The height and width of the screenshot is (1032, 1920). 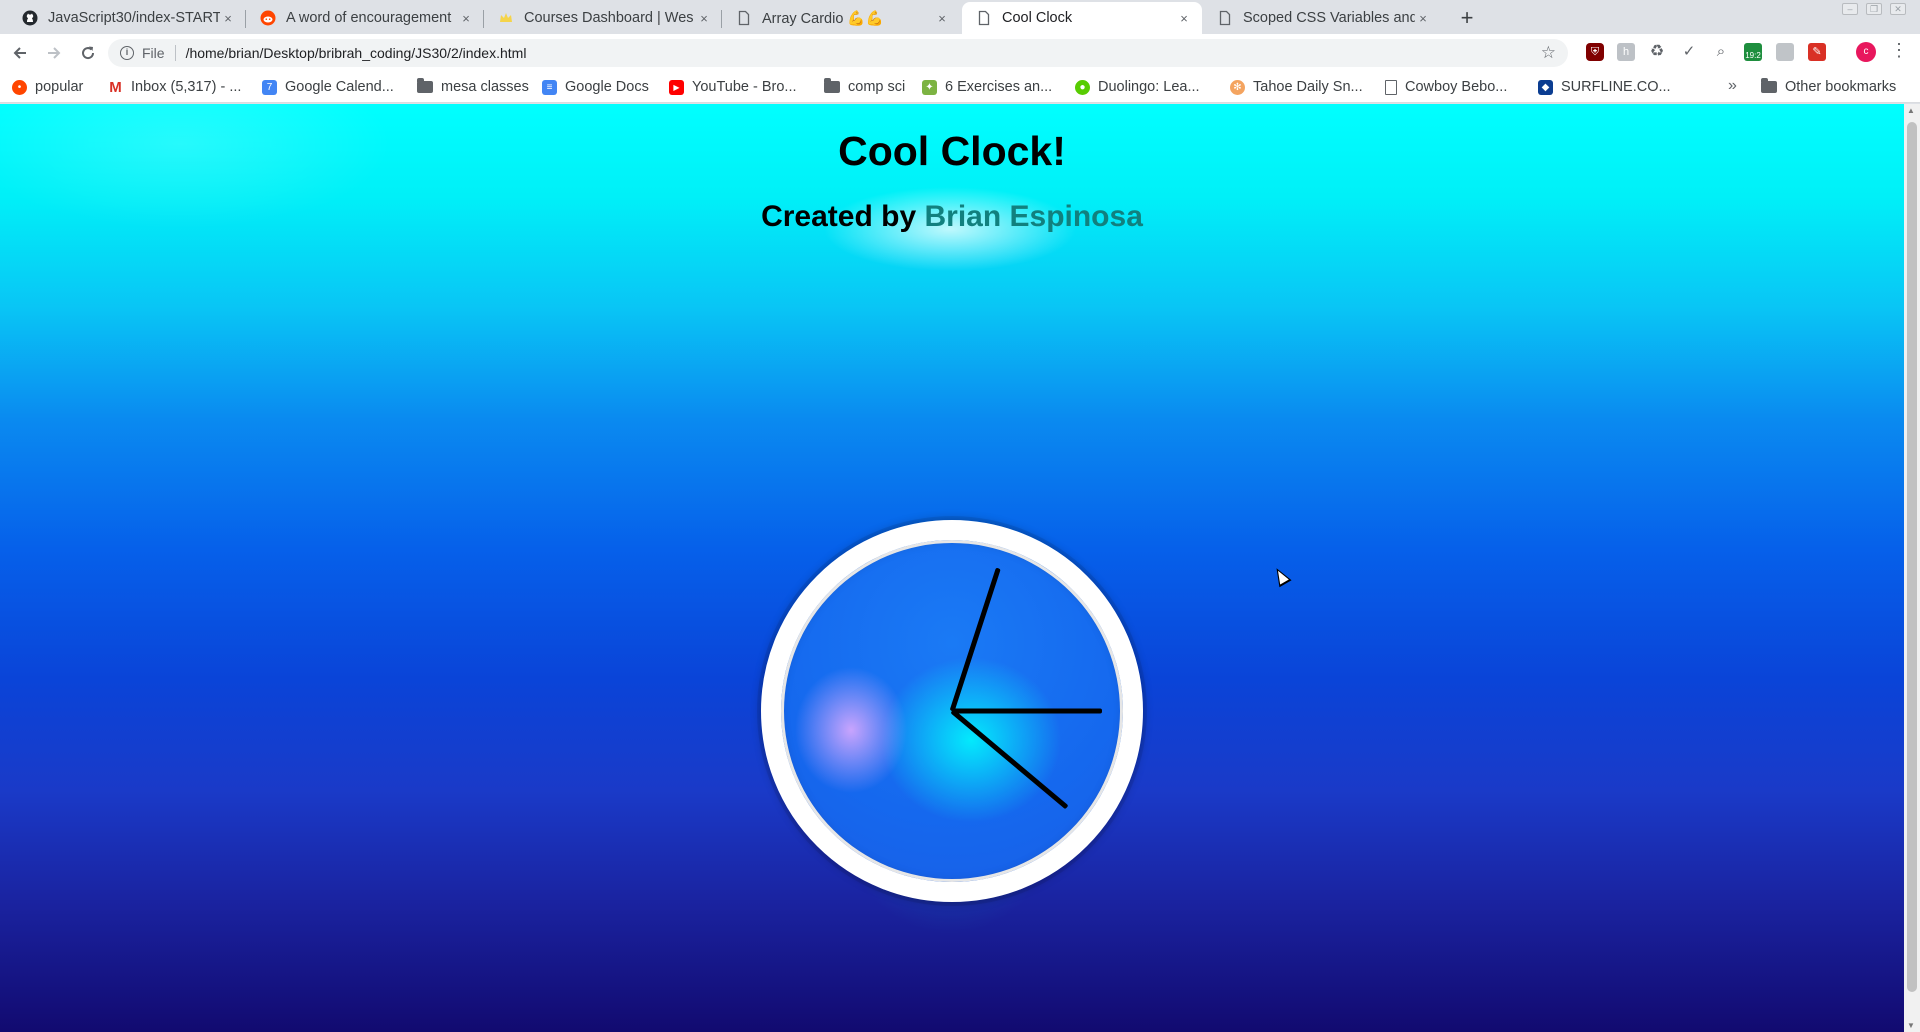 What do you see at coordinates (1841, 87) in the screenshot?
I see `other-bookmarks-label: Other bookmarks` at bounding box center [1841, 87].